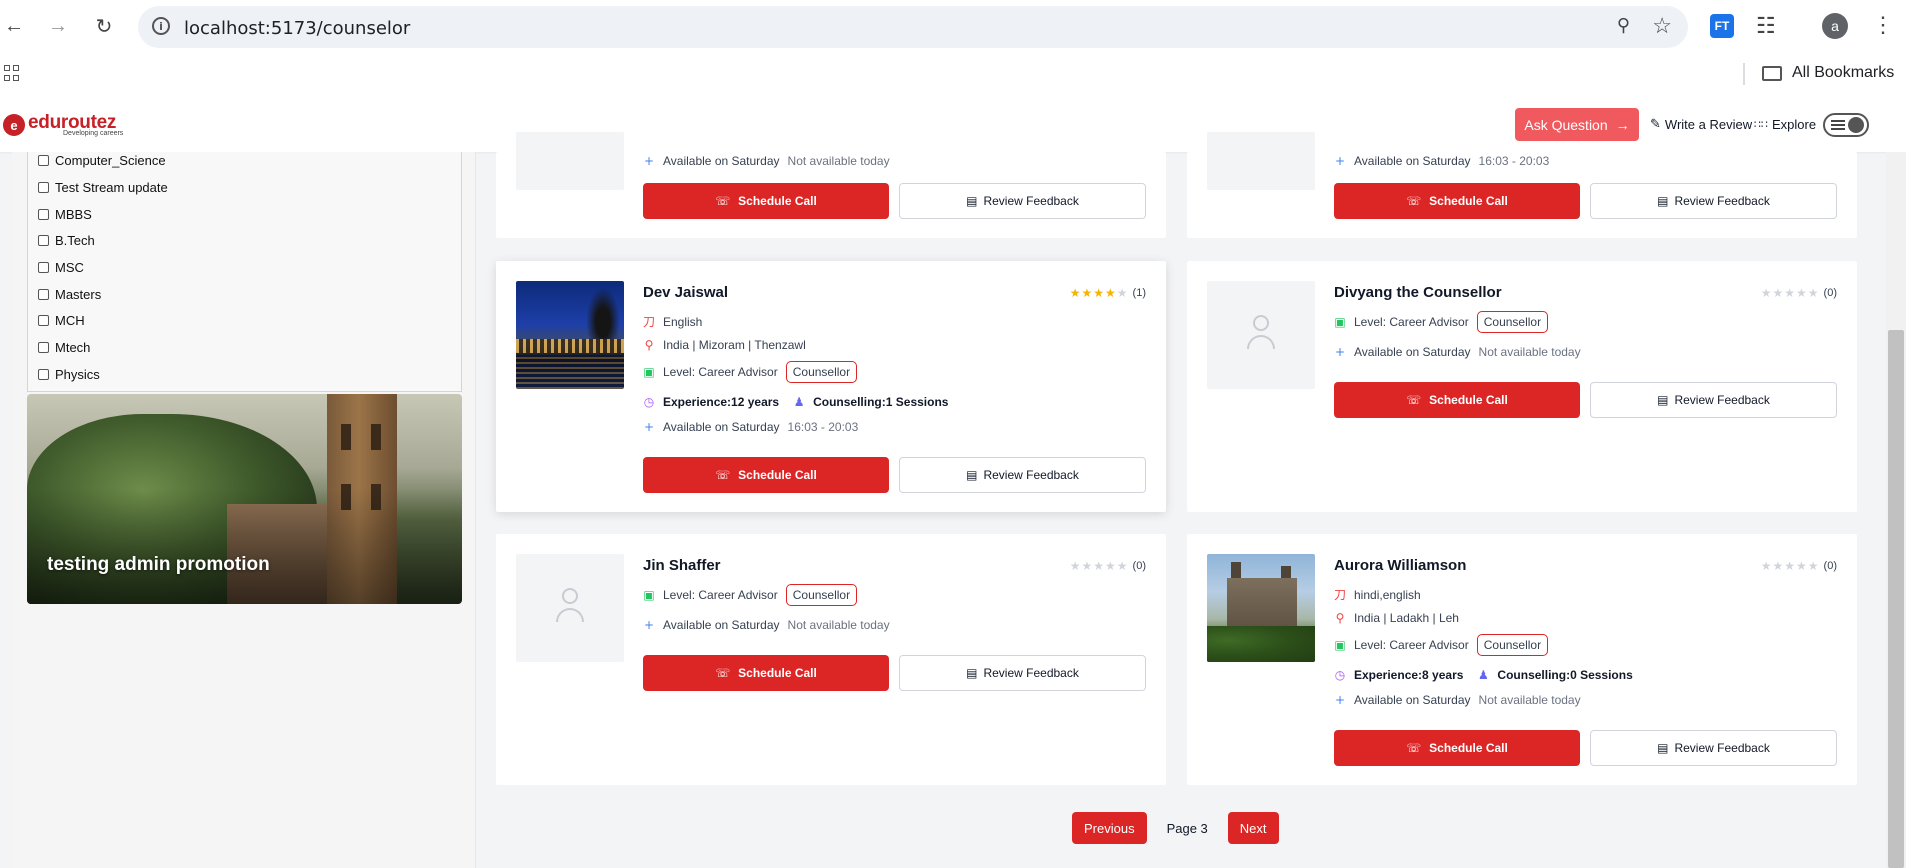 This screenshot has width=1906, height=868. I want to click on previous-page-button: Previous, so click(1109, 828).